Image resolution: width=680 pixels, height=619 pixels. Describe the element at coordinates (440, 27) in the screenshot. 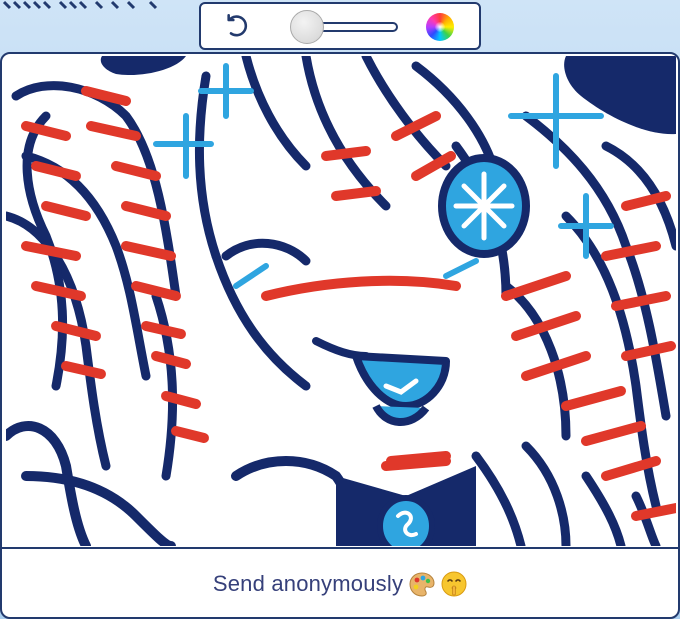

I see `color-wheel-icon` at that location.